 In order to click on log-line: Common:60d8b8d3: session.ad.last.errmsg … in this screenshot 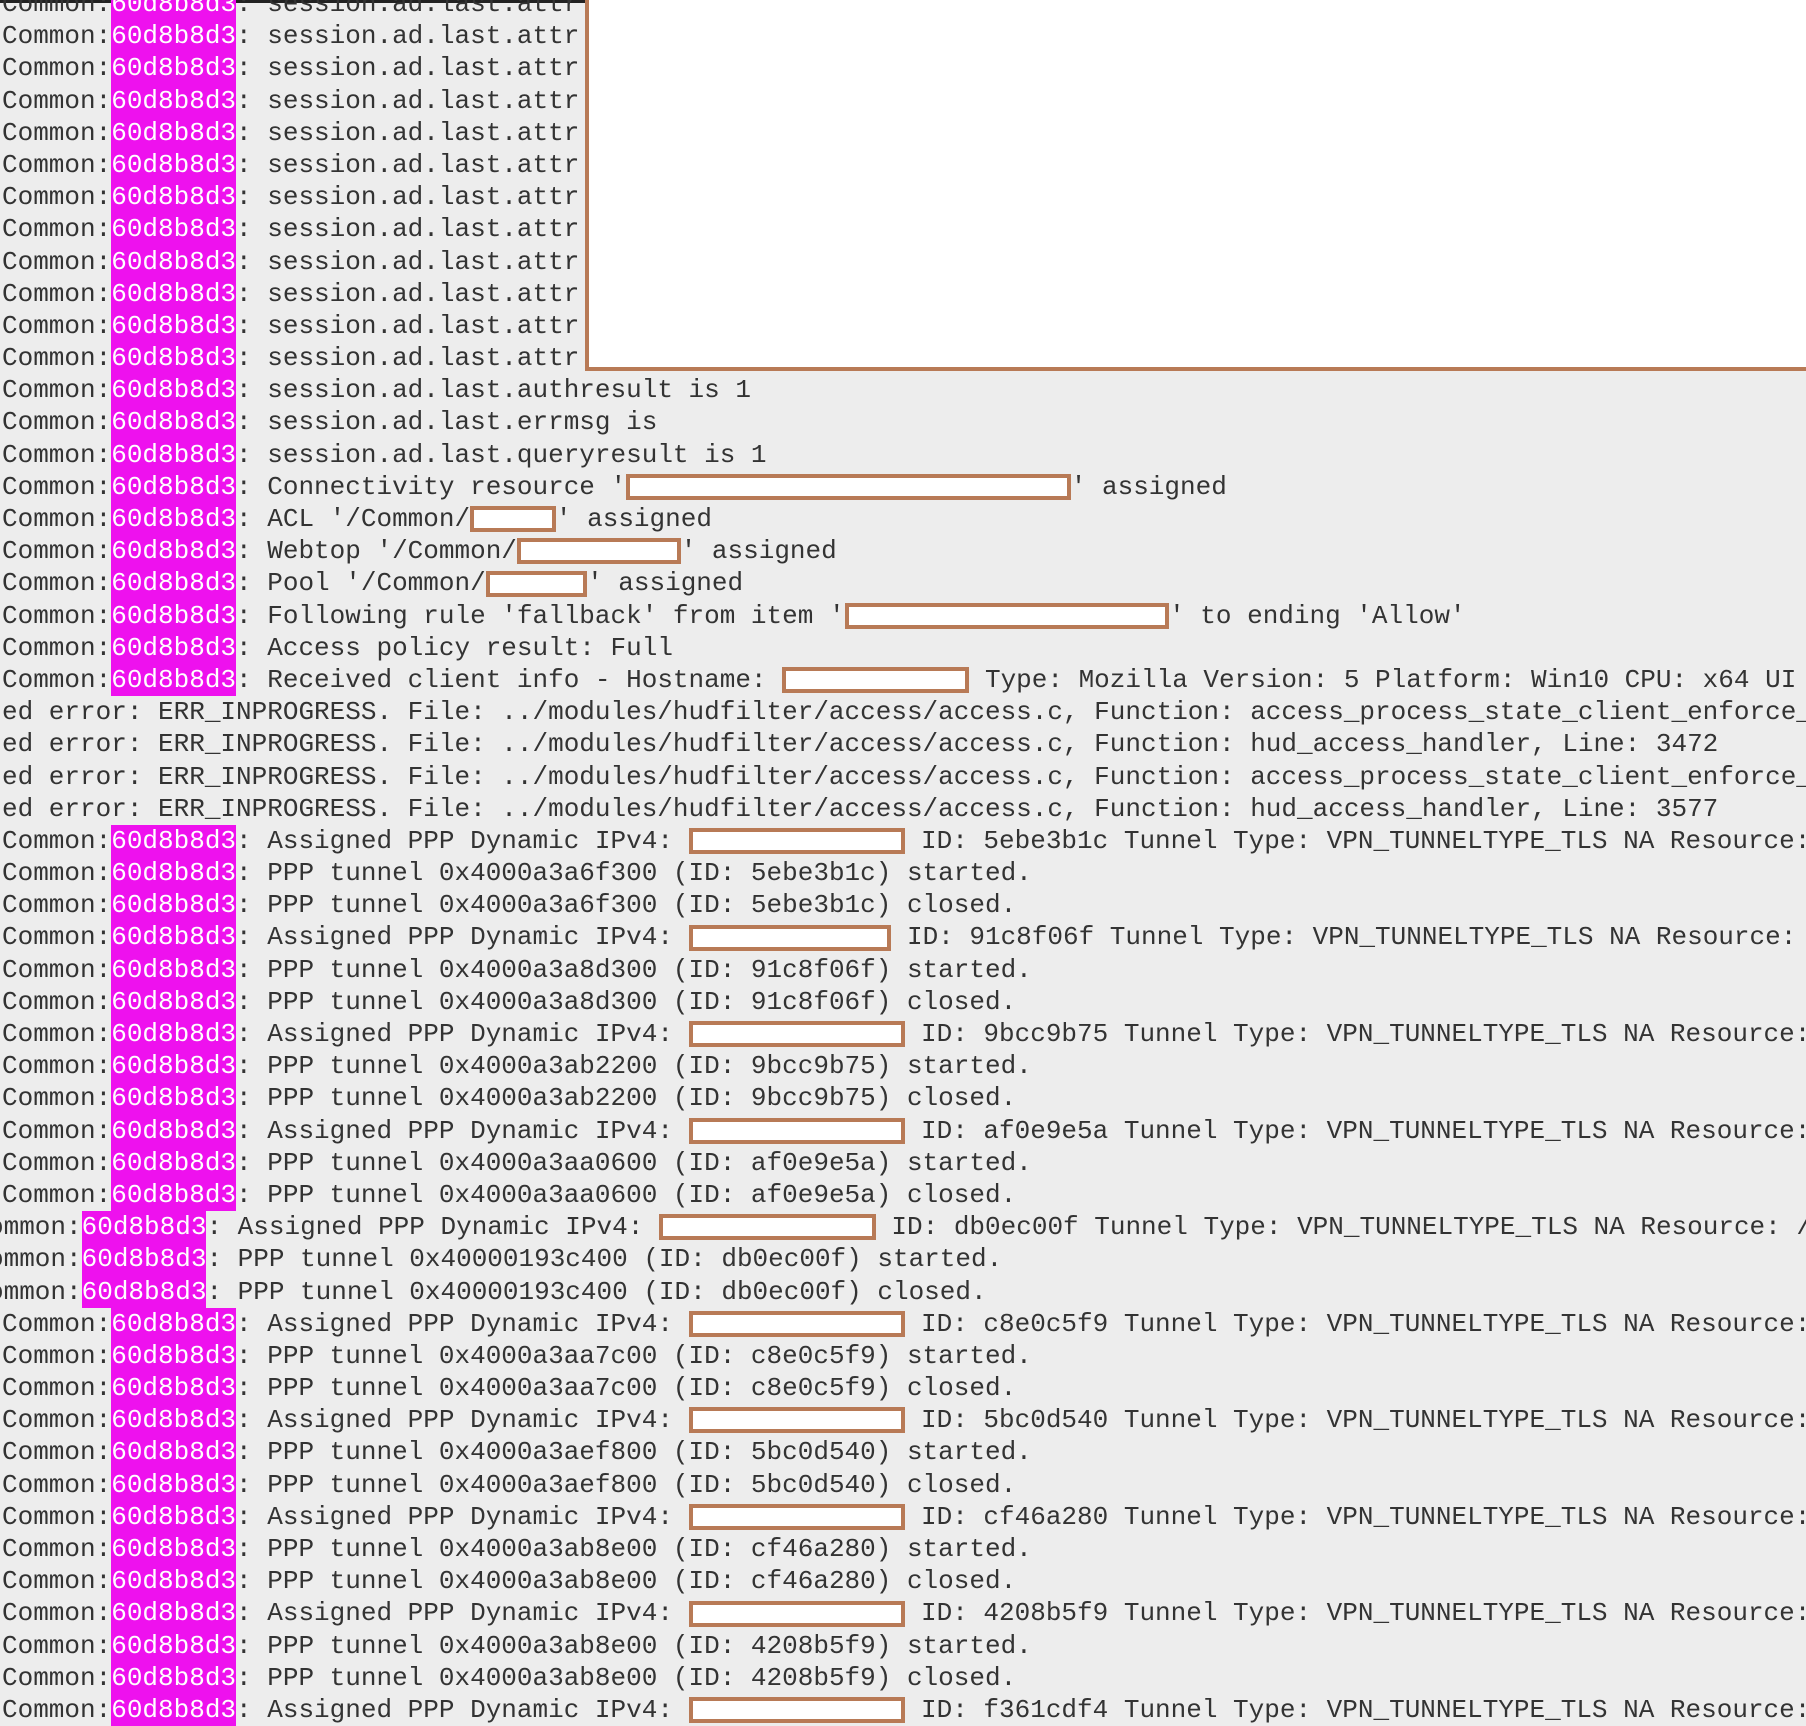, I will do `click(904, 422)`.